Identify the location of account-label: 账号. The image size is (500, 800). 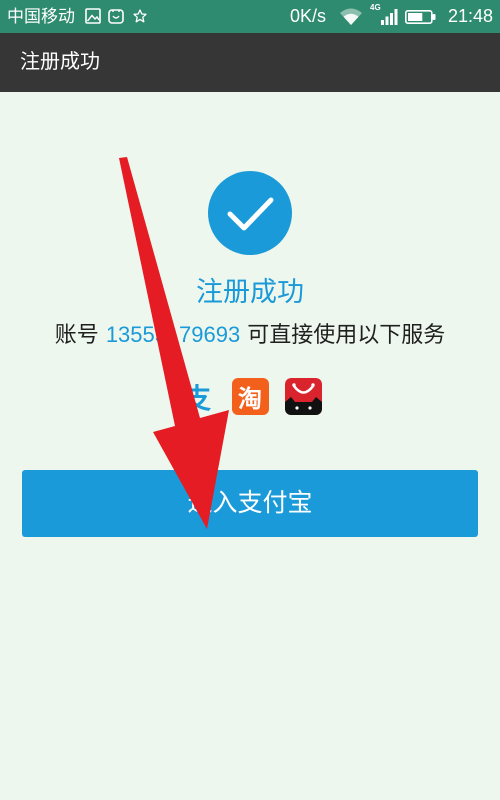
(76, 334).